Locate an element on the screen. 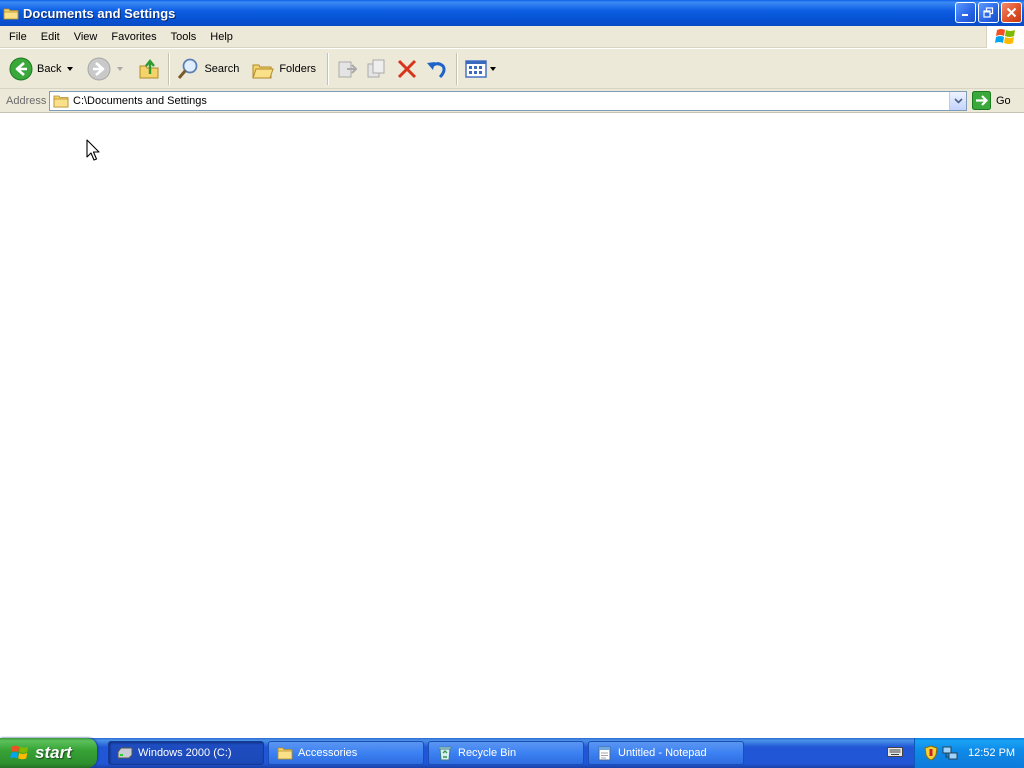 This screenshot has width=1024, height=768. up-button is located at coordinates (149, 69).